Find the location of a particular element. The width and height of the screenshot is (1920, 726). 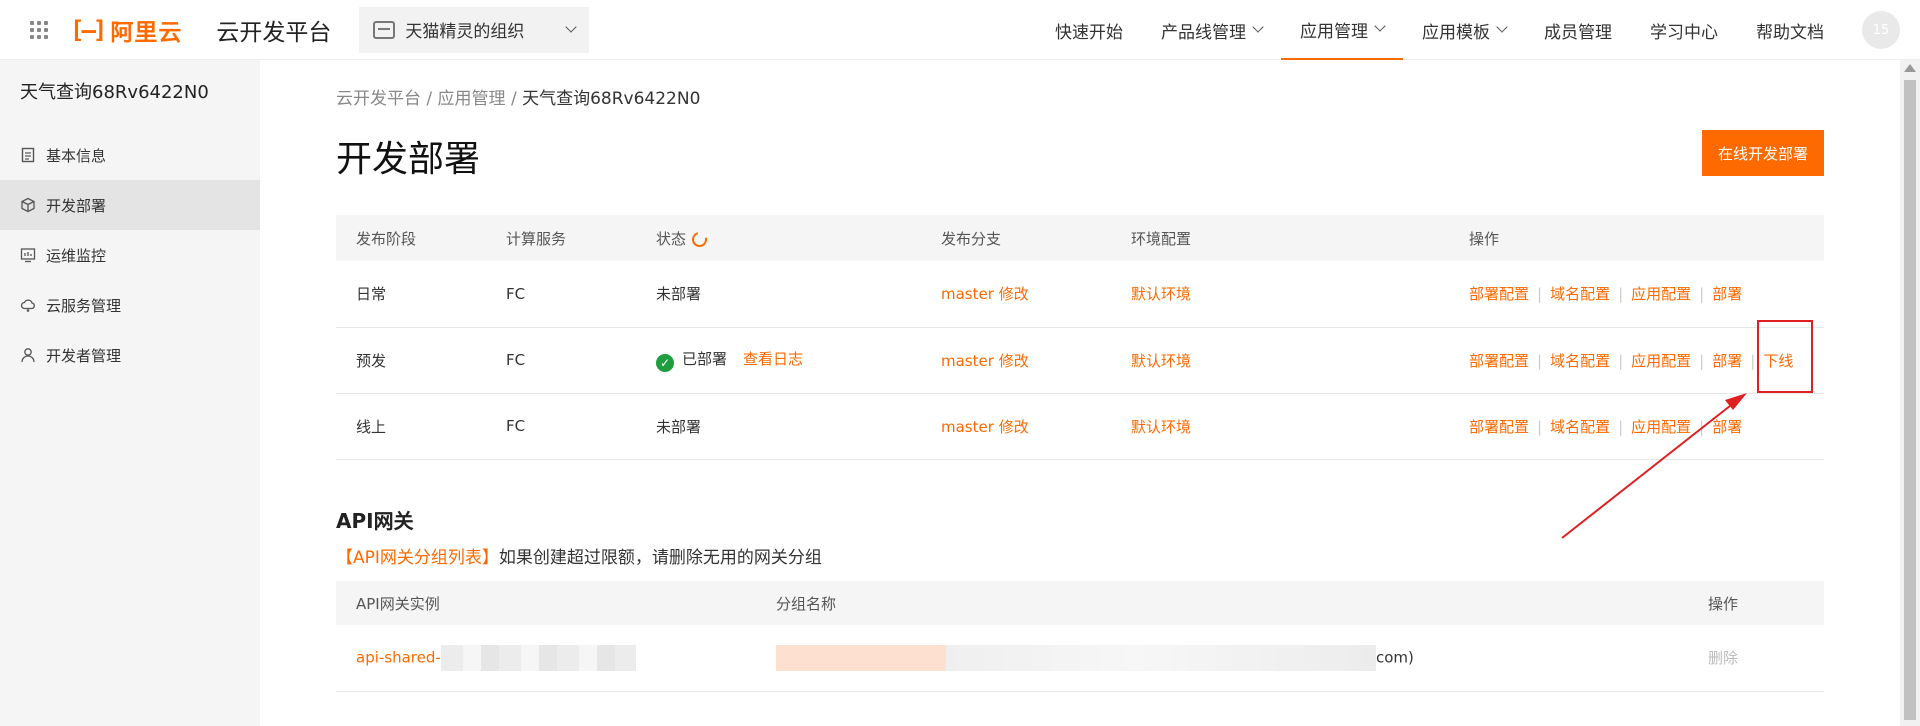

column-header: 操作 is located at coordinates (1646, 238).